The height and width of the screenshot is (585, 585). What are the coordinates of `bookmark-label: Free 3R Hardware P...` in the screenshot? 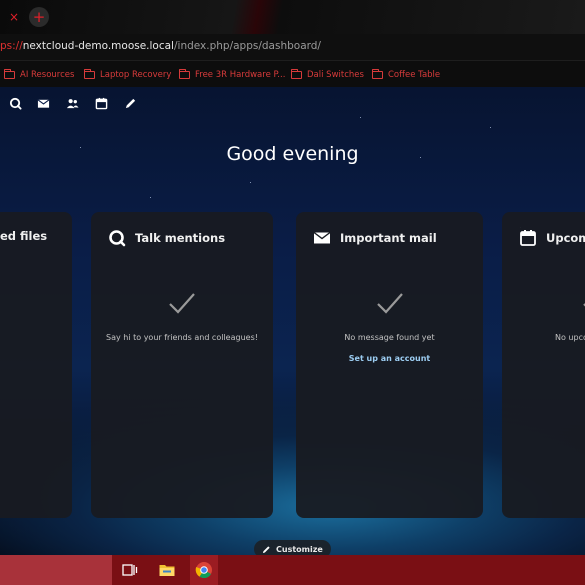 It's located at (240, 75).